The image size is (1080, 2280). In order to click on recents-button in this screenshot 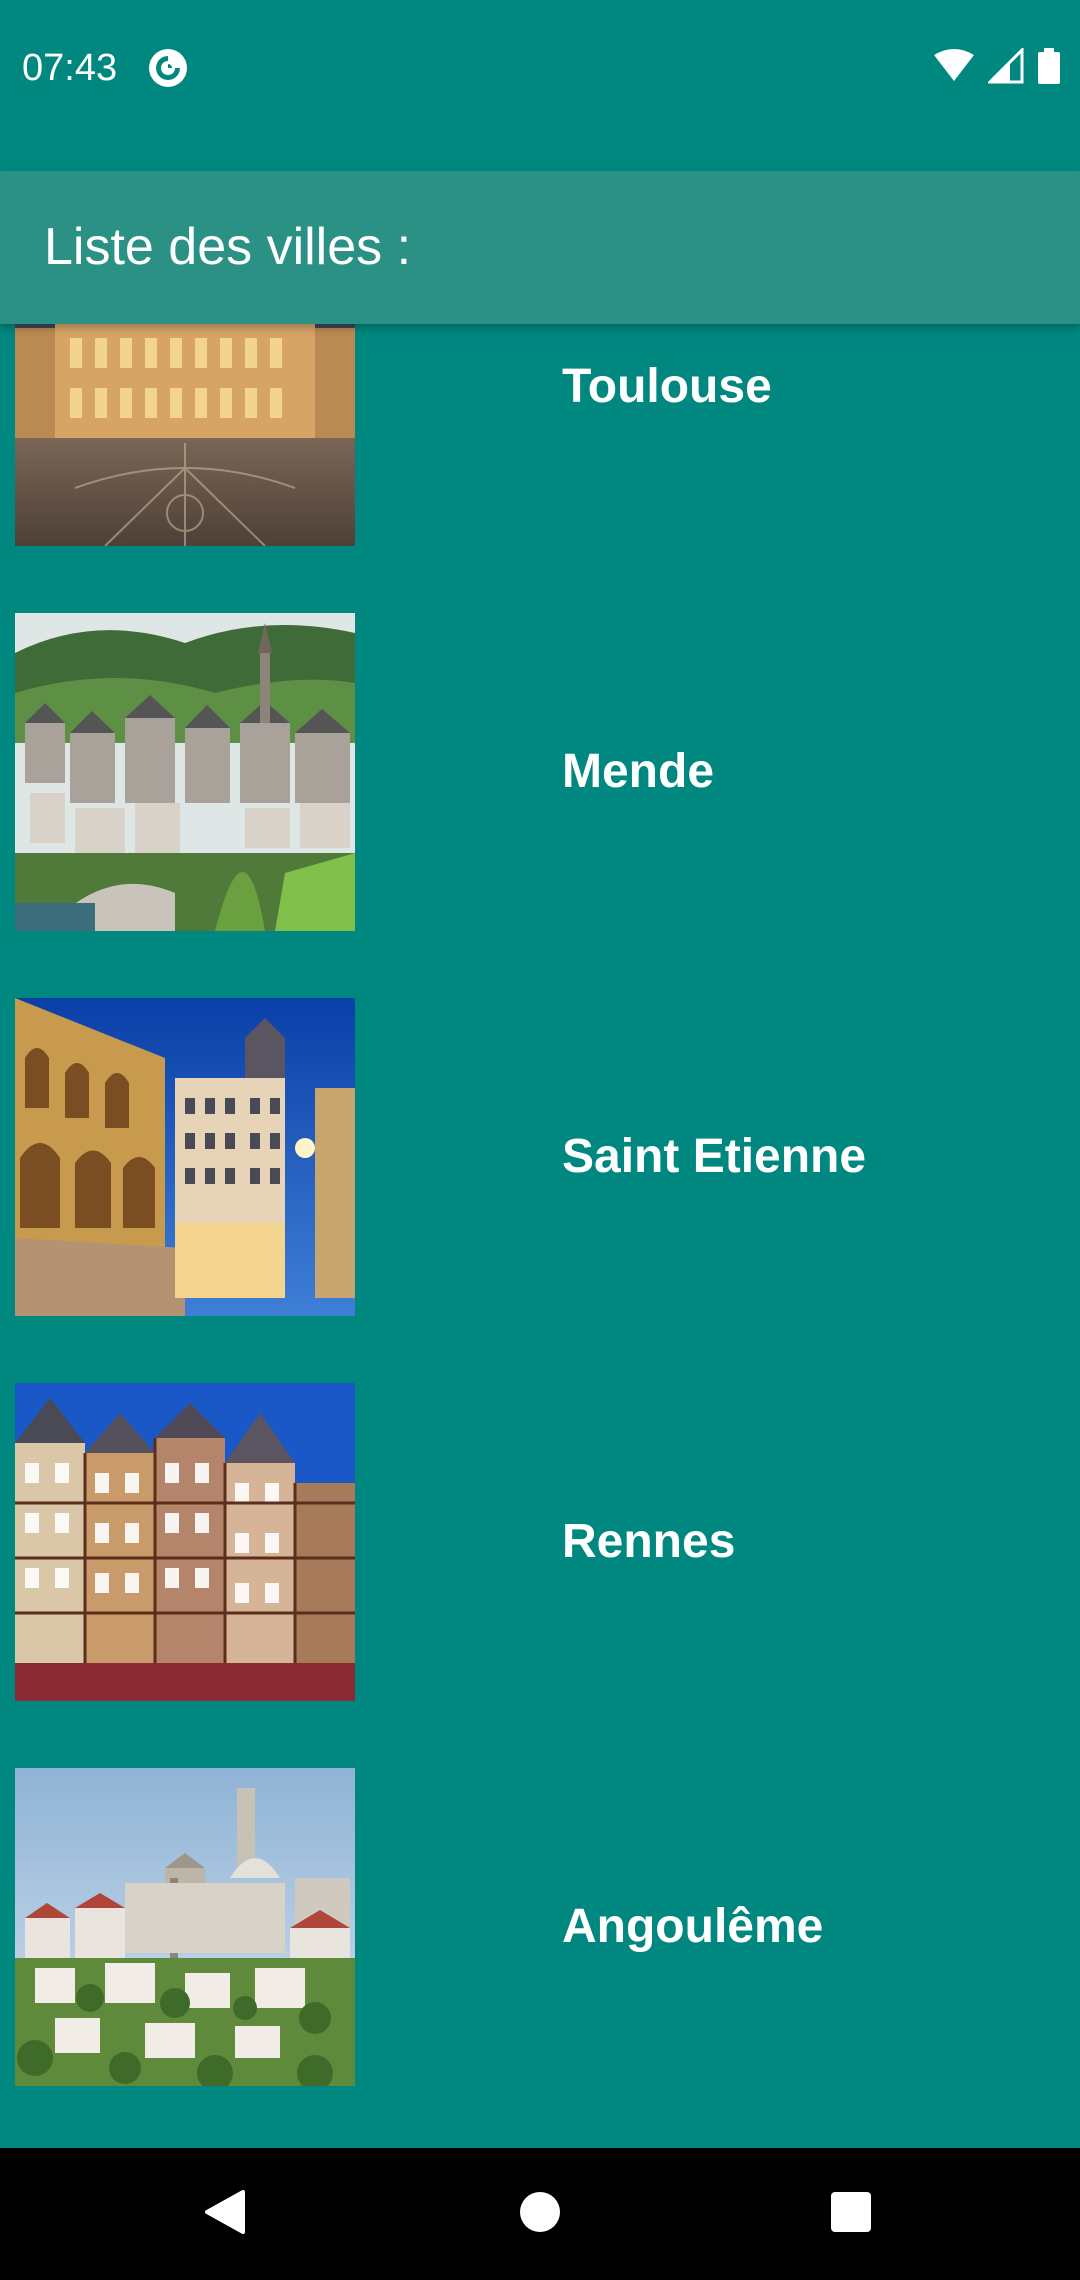, I will do `click(851, 2214)`.